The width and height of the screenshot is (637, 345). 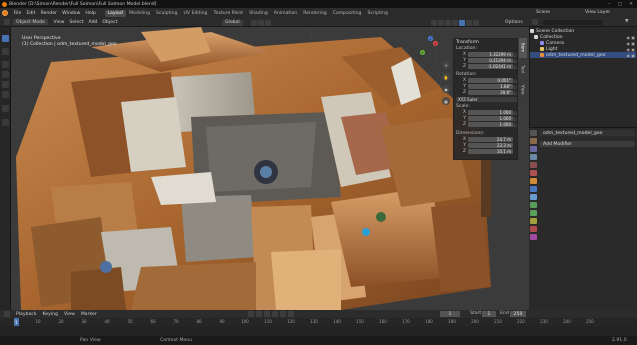 What do you see at coordinates (631, 4) in the screenshot?
I see `close-icon: ✕` at bounding box center [631, 4].